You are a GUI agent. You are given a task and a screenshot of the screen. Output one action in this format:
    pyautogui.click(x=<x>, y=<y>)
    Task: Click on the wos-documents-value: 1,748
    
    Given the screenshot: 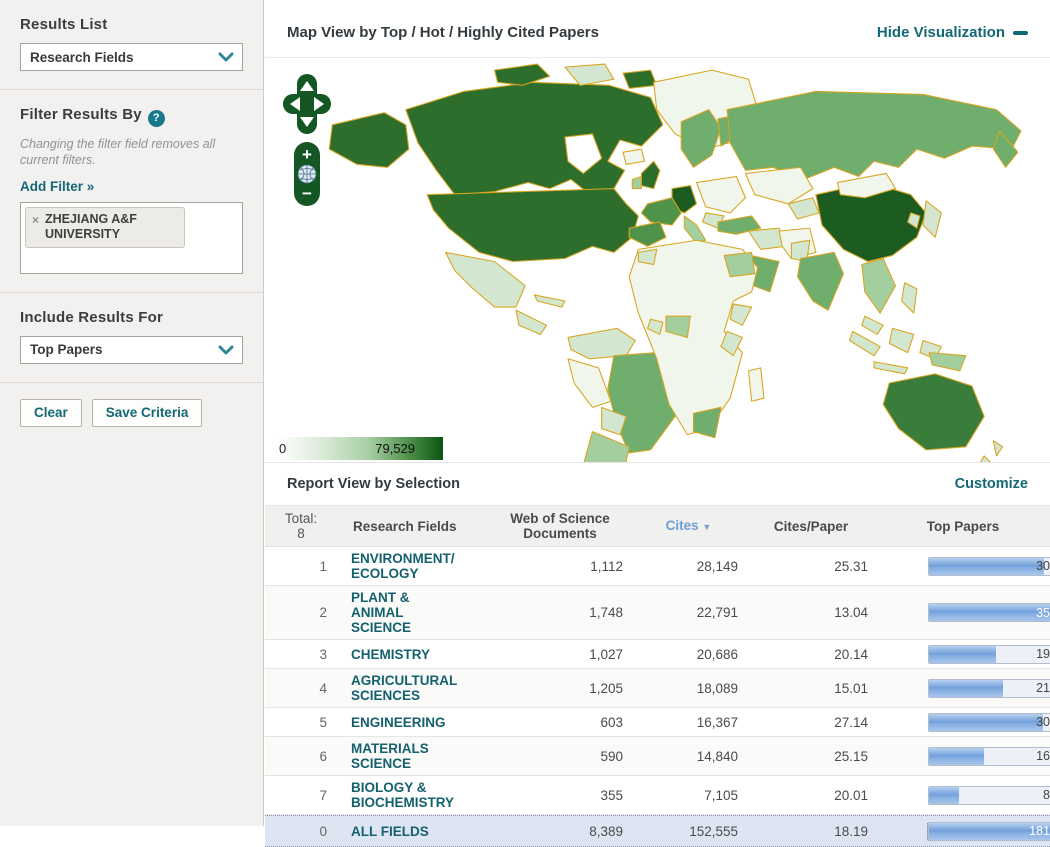 What is the action you would take?
    pyautogui.click(x=606, y=612)
    